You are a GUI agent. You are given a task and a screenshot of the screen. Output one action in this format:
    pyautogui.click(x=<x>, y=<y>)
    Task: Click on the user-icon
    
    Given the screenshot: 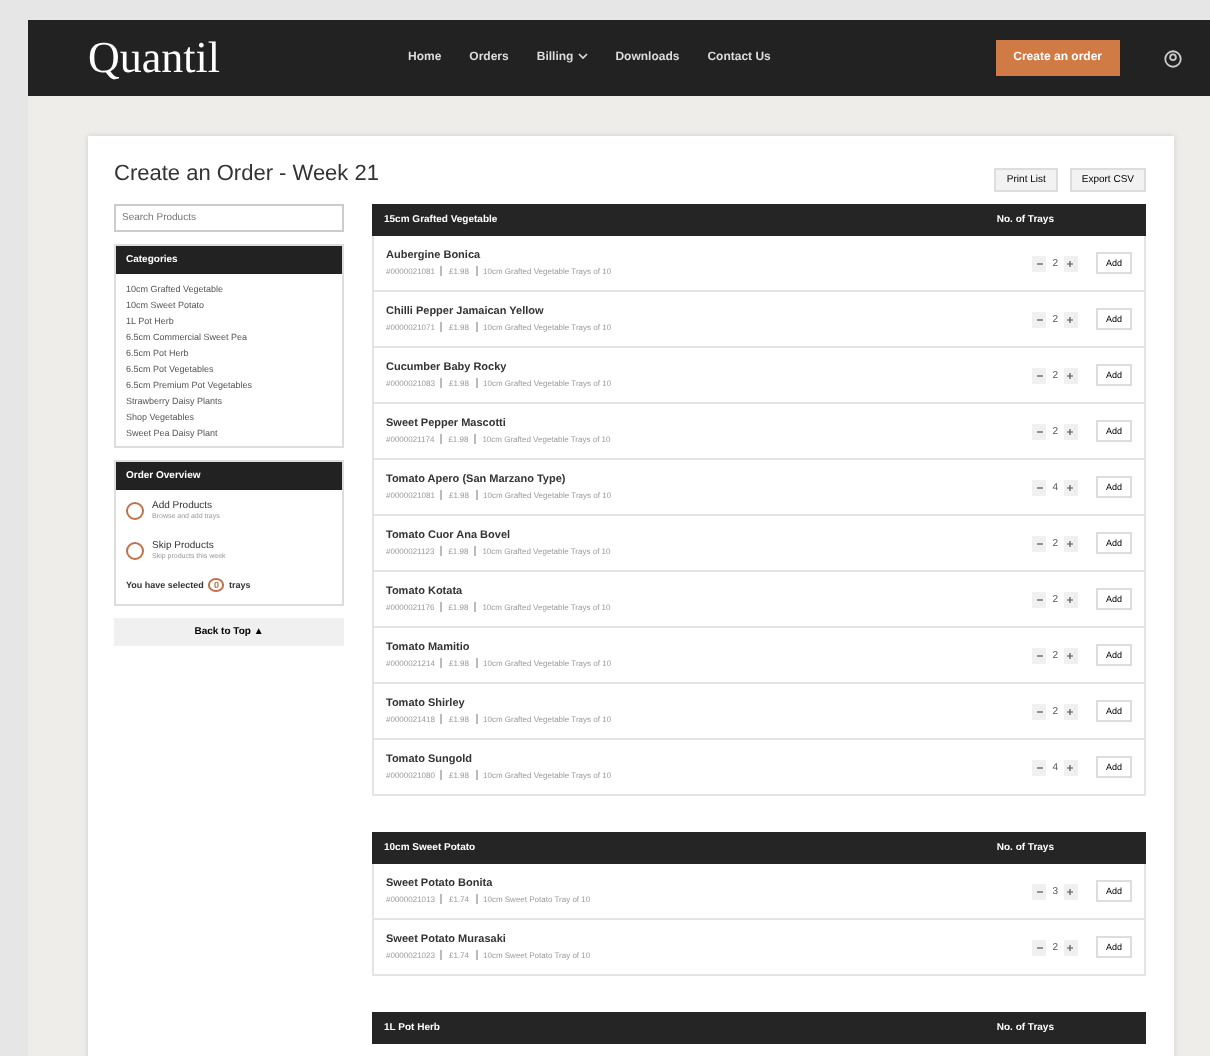 What is the action you would take?
    pyautogui.click(x=1173, y=58)
    